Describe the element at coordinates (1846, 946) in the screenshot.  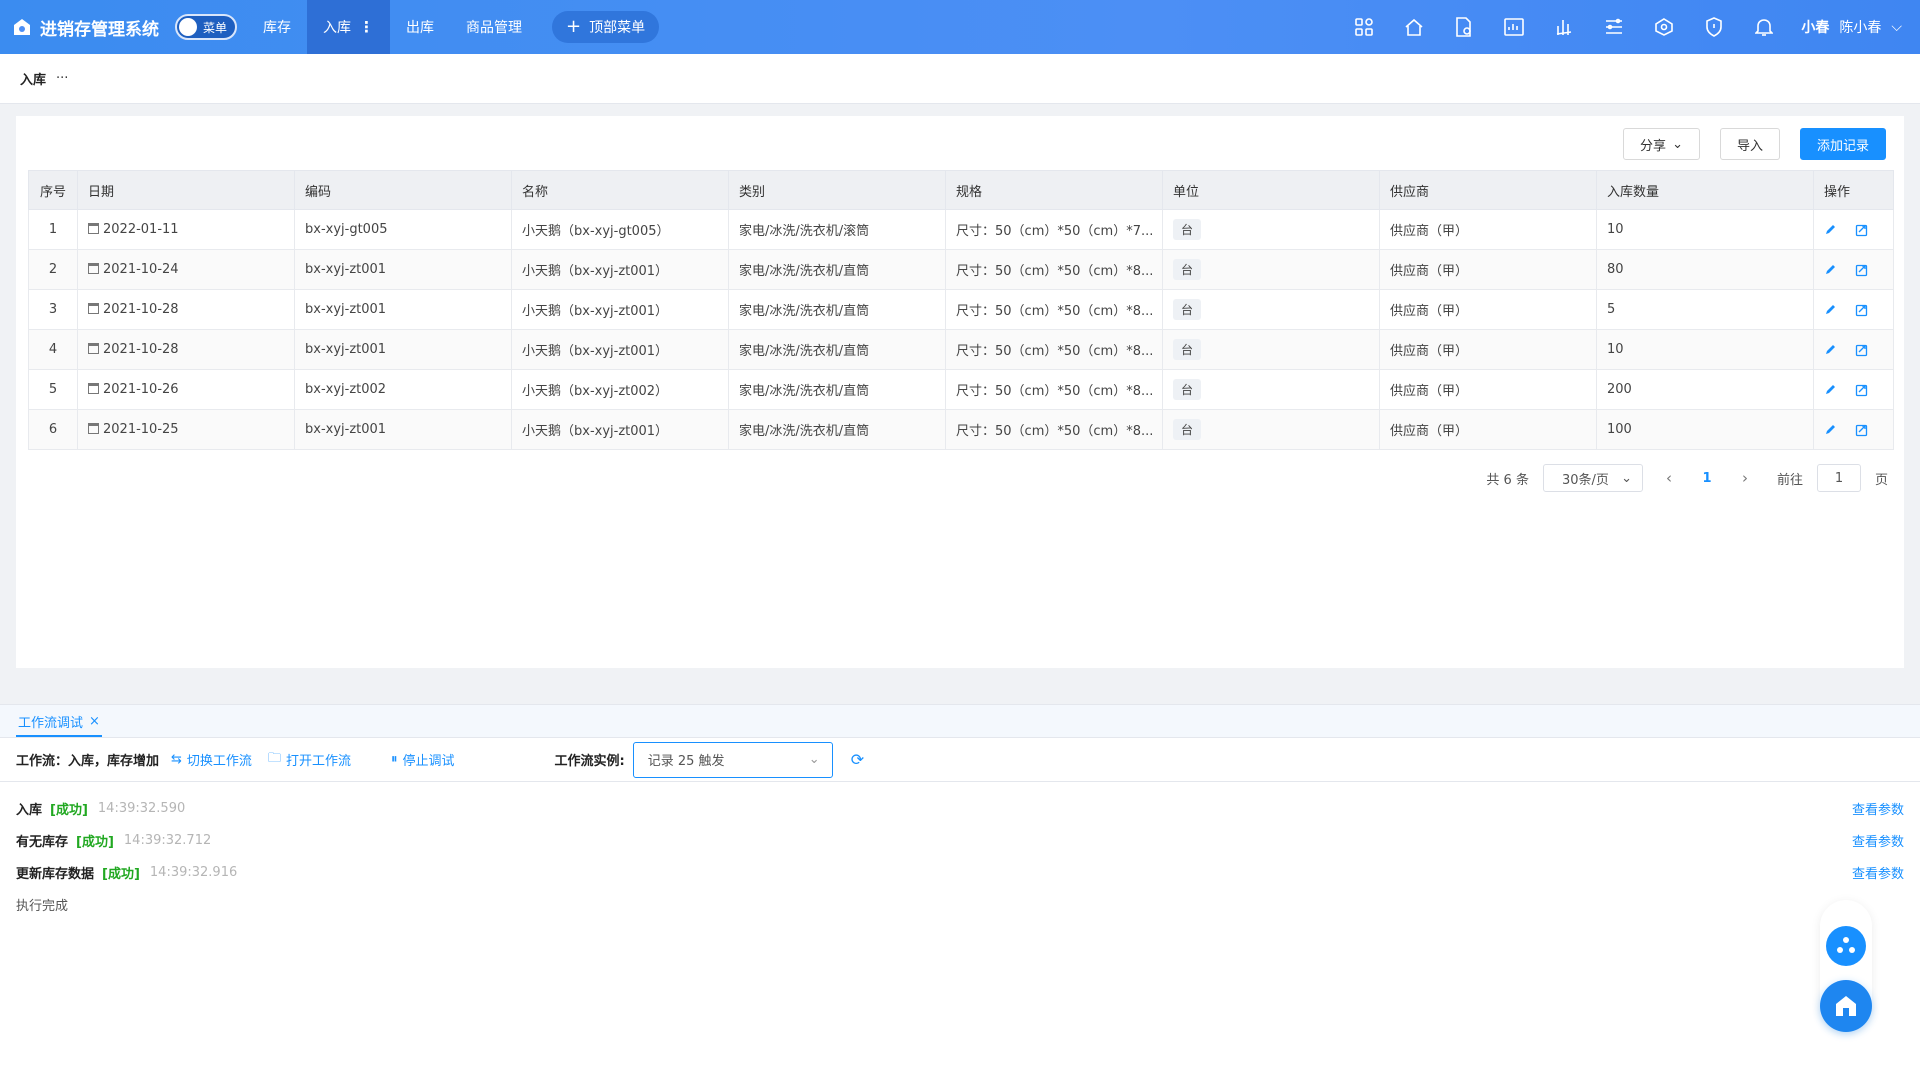
I see `workflow-fab` at that location.